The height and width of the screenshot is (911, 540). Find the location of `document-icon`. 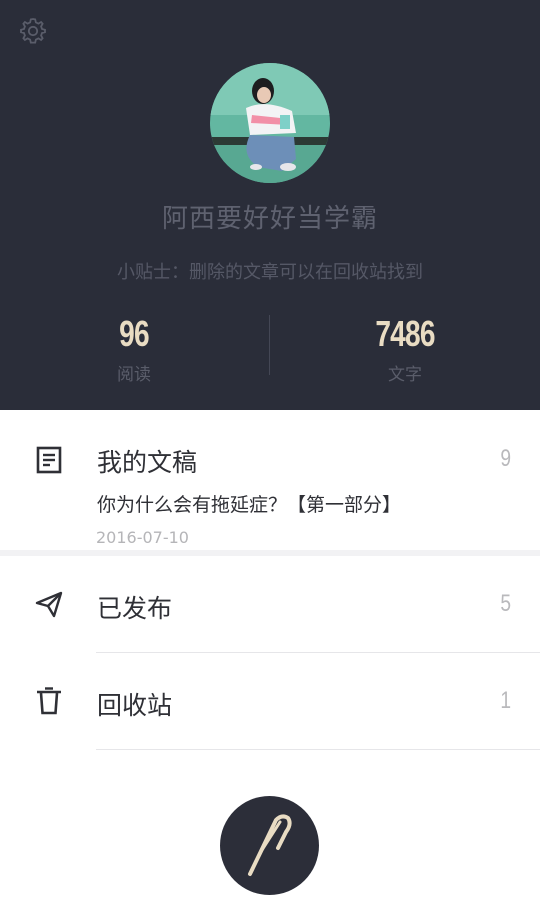

document-icon is located at coordinates (49, 460).